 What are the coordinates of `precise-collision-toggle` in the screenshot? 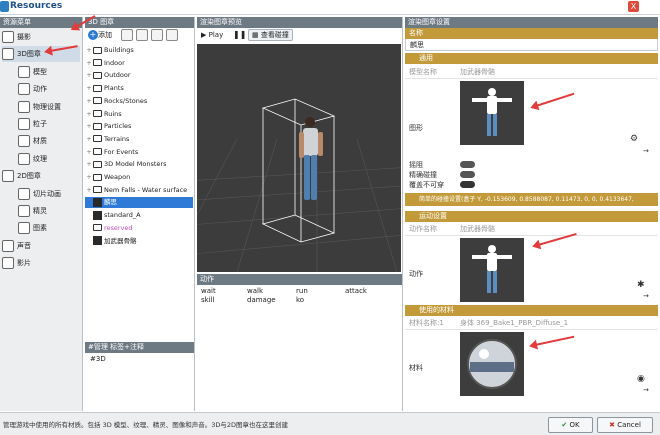 It's located at (467, 174).